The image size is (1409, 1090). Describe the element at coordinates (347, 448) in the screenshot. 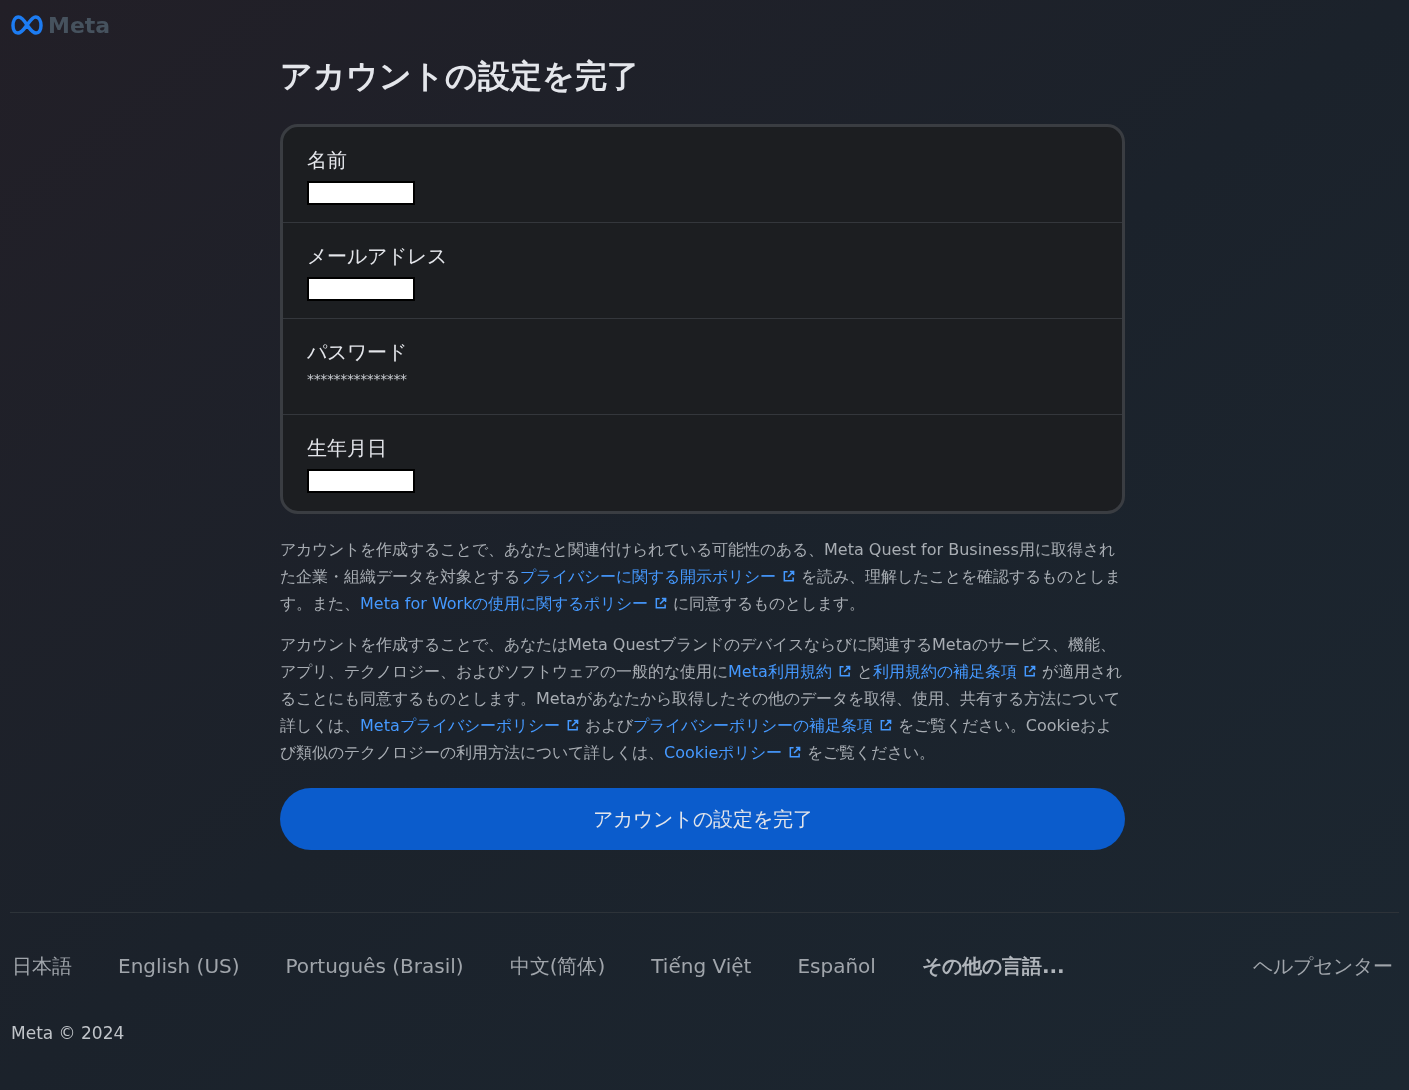

I see `field-label: 生年月日` at that location.